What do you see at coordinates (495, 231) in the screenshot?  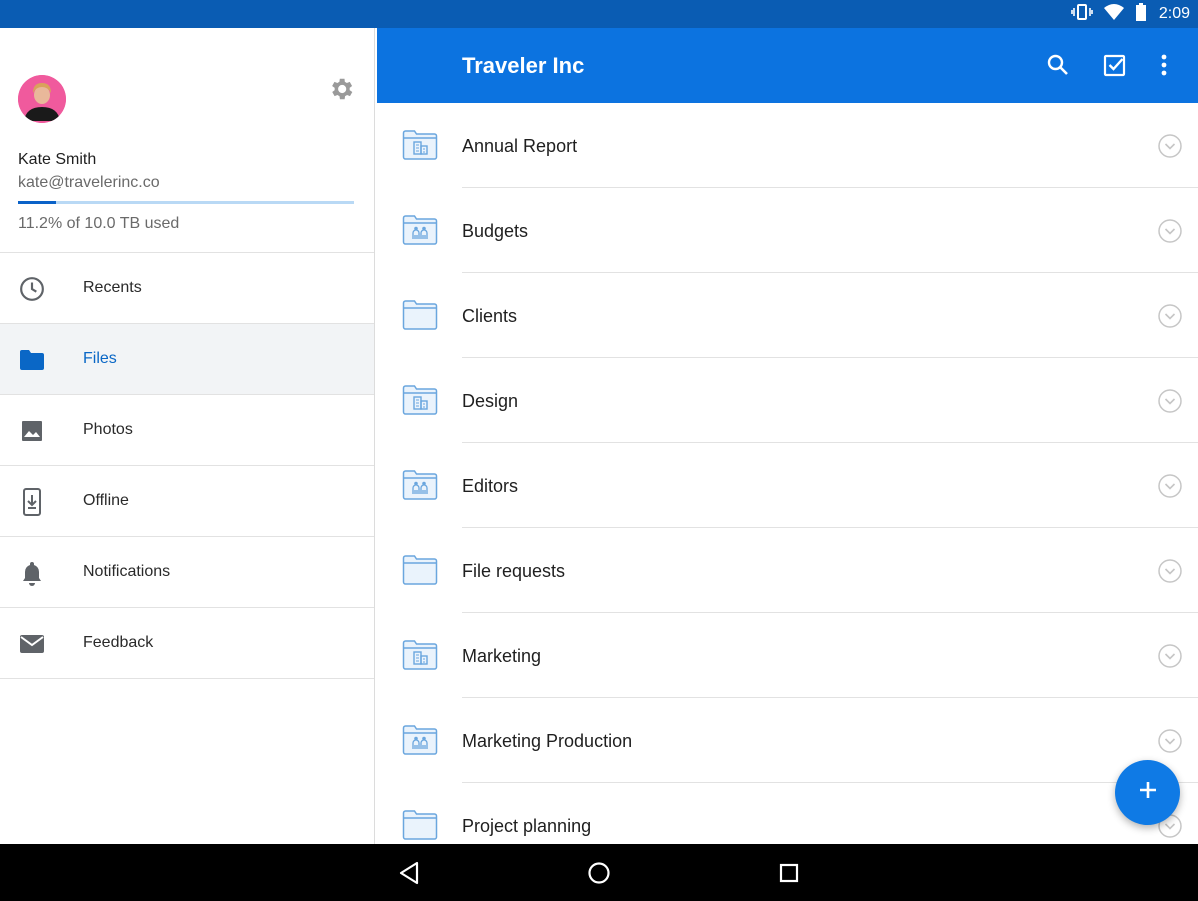 I see `file-name: Budgets` at bounding box center [495, 231].